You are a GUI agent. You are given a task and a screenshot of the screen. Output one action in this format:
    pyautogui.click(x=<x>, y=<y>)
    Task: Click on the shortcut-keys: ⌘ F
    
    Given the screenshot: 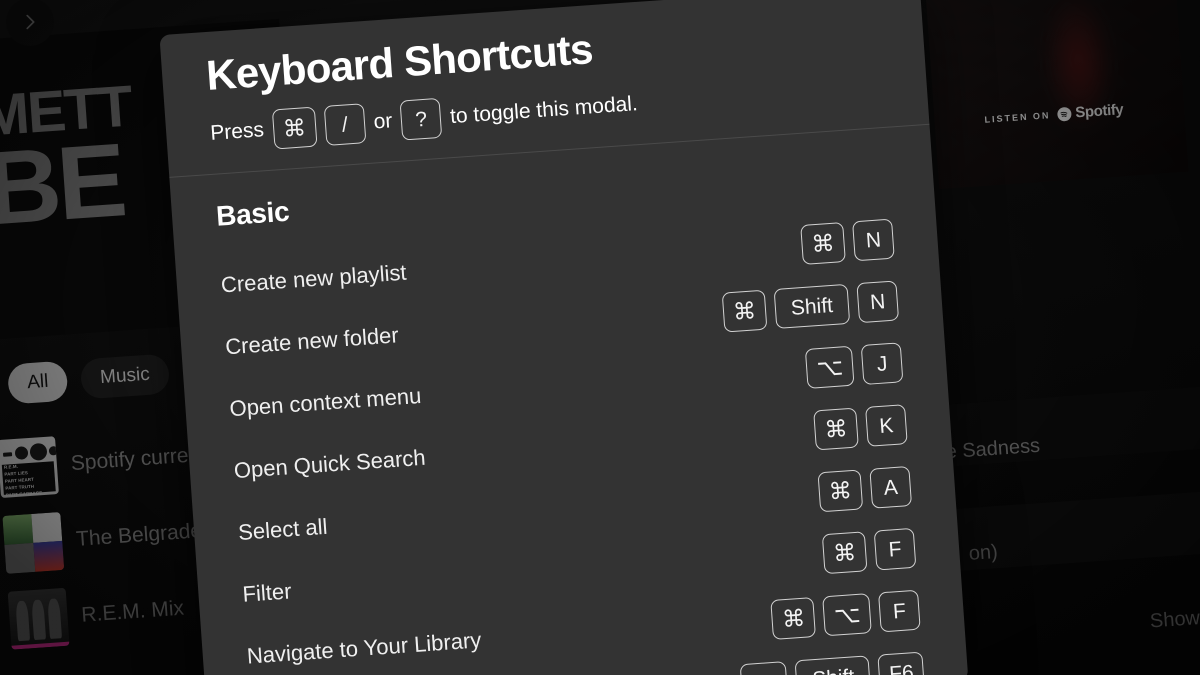 What is the action you would take?
    pyautogui.click(x=869, y=551)
    